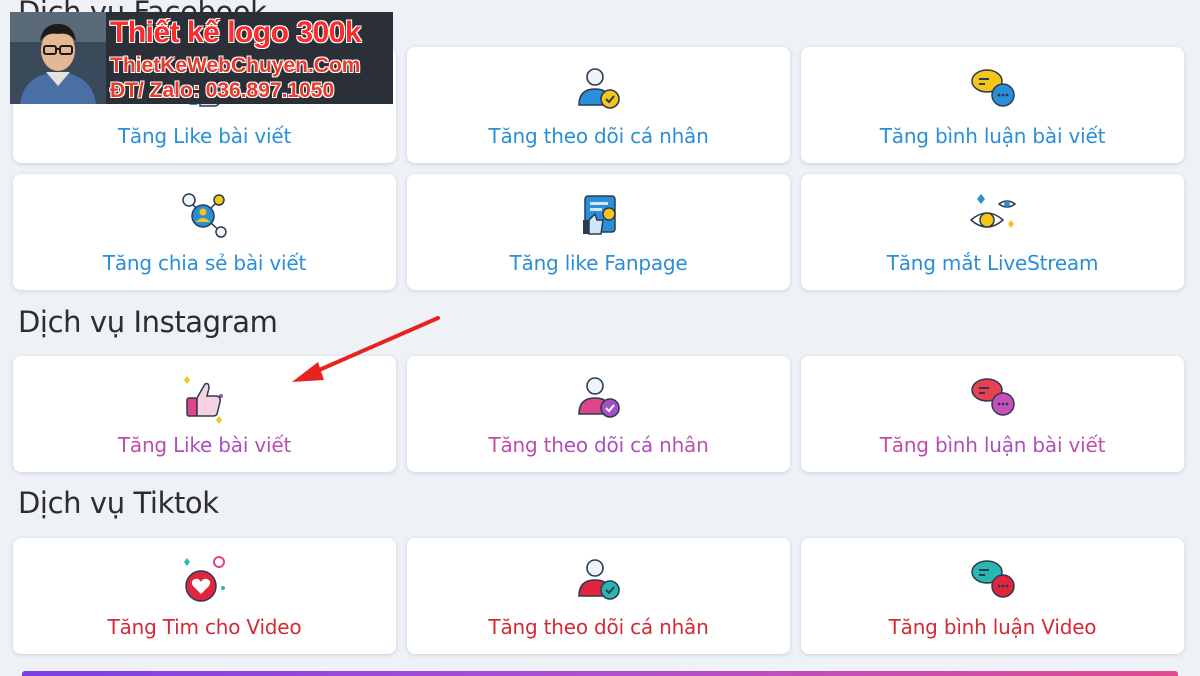 This screenshot has width=1200, height=676. I want to click on card-instagram-comment: Tăng bình luận bài viết, so click(992, 414).